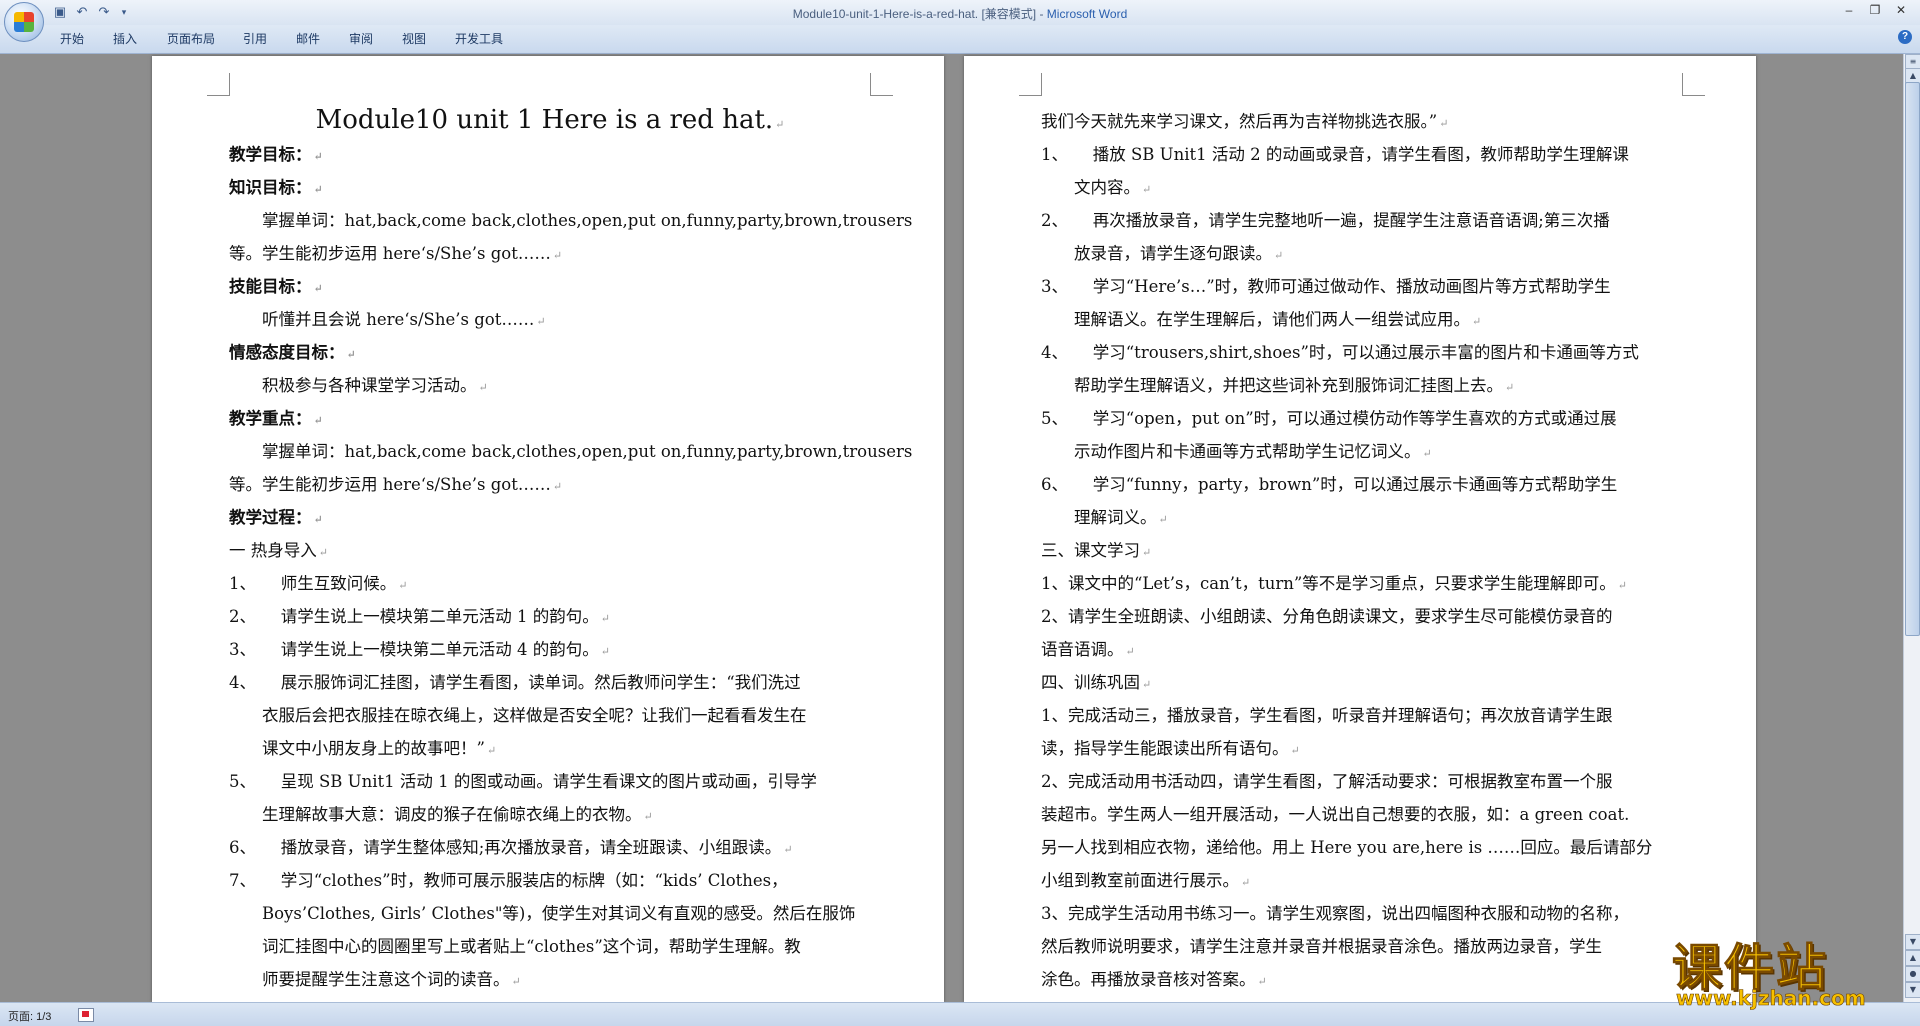 Image resolution: width=1920 pixels, height=1026 pixels. What do you see at coordinates (1082, 649) in the screenshot?
I see `text-line: 语音语调。` at bounding box center [1082, 649].